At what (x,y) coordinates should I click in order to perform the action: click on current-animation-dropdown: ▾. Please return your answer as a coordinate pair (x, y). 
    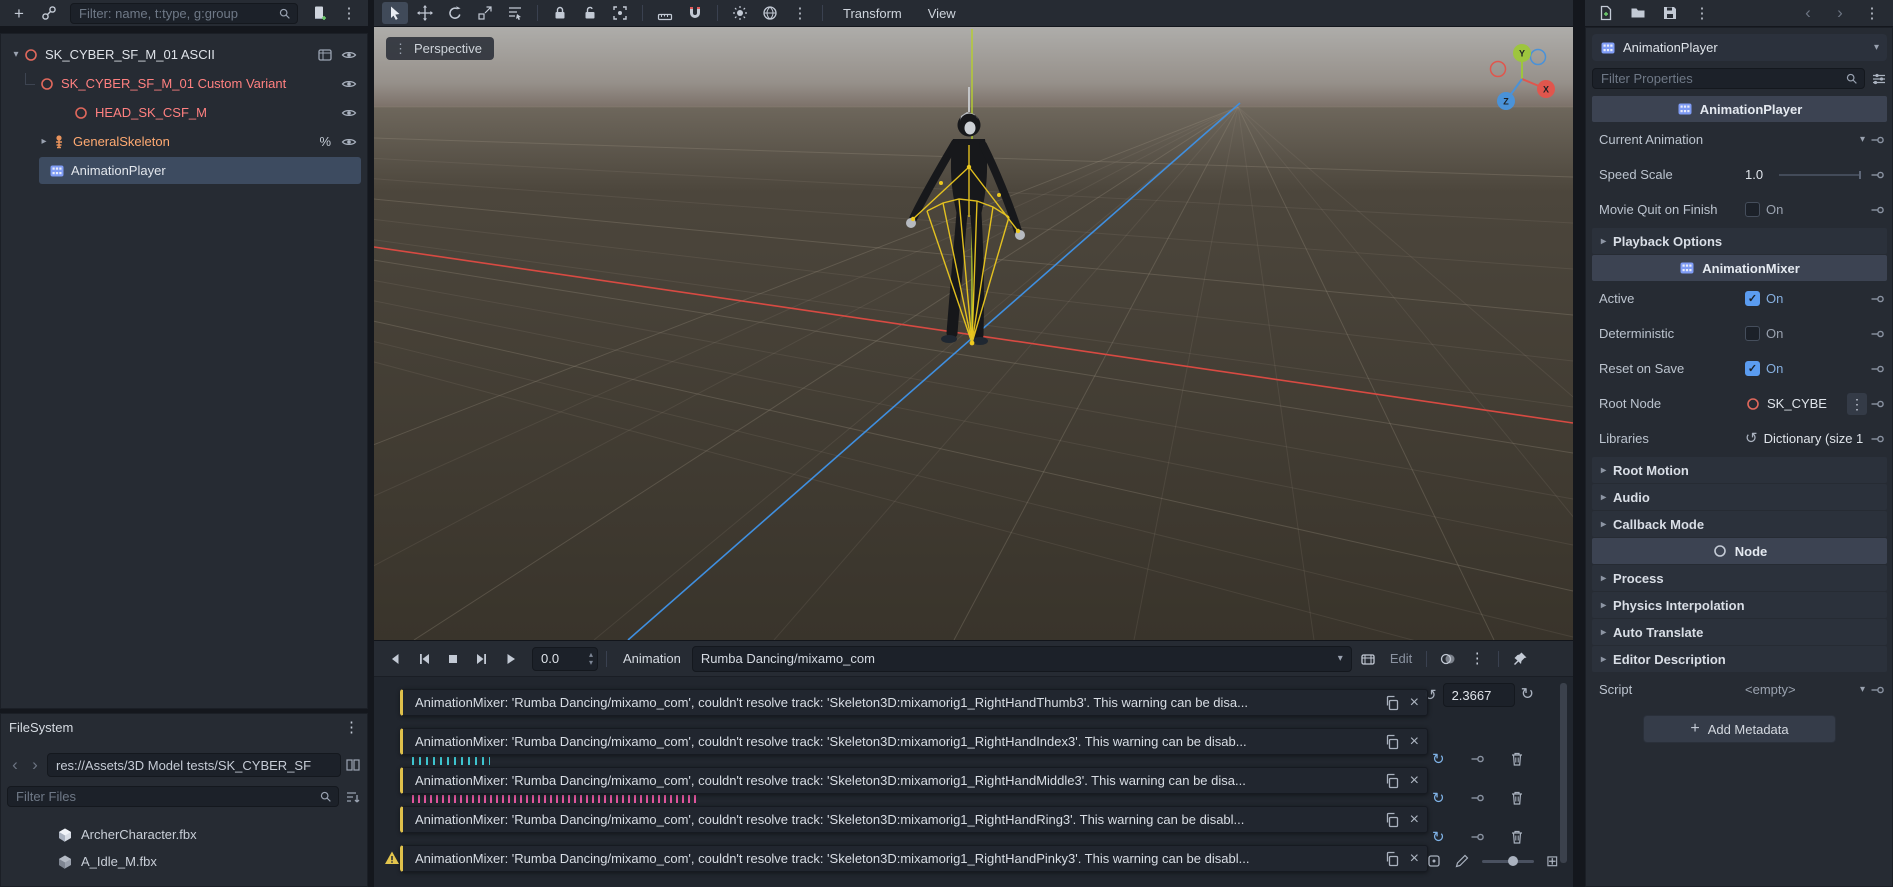
    Looking at the image, I should click on (1806, 140).